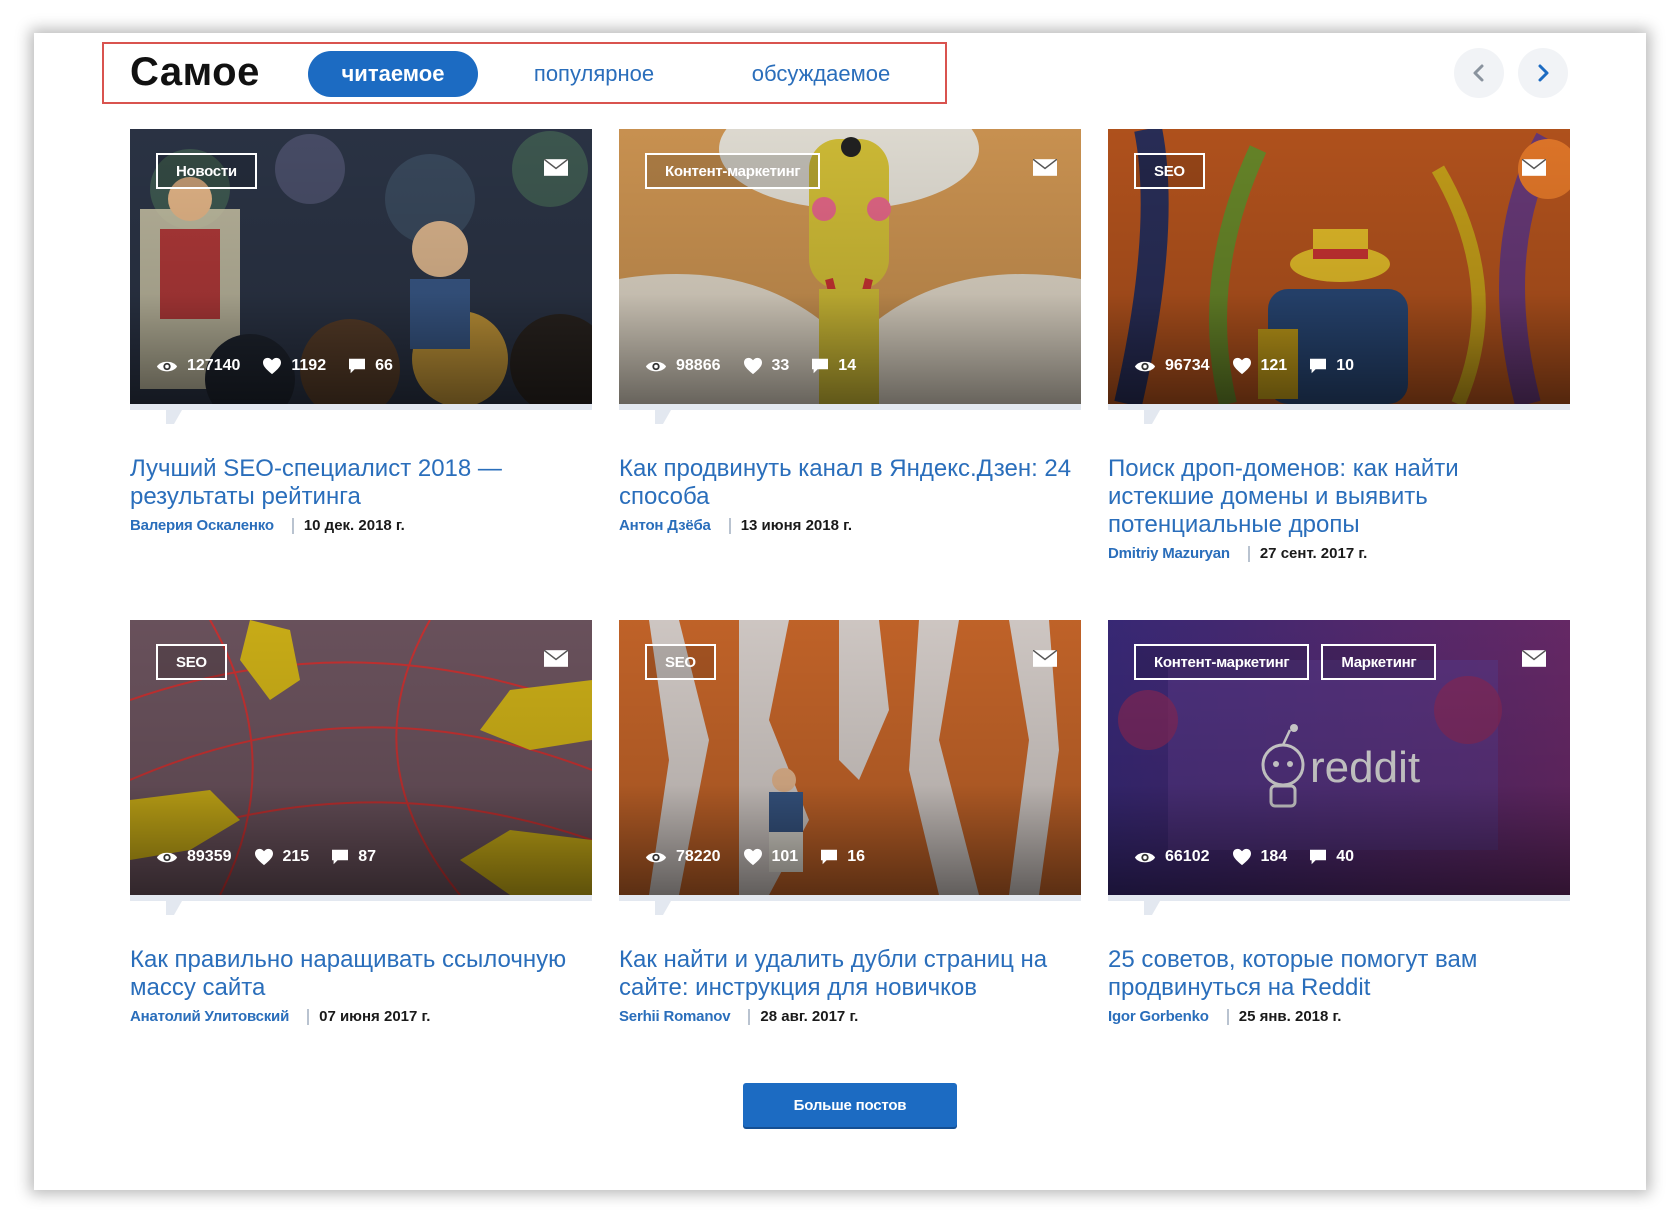 The image size is (1680, 1225). I want to click on section-header: Самое читаемое популярное обсуждаемое, so click(524, 73).